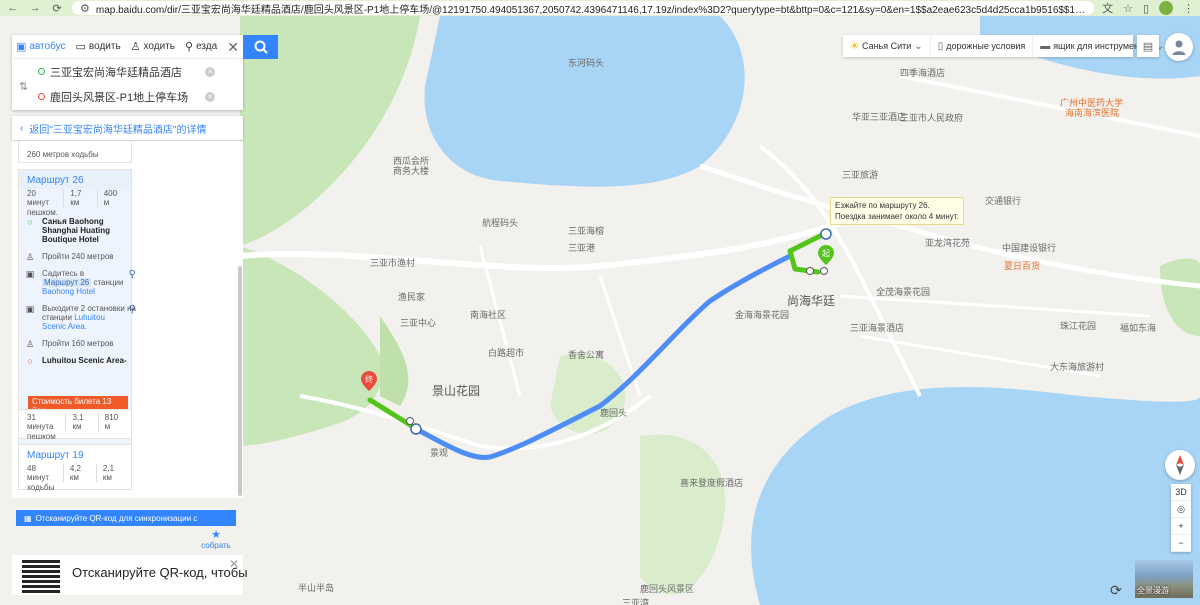 The height and width of the screenshot is (605, 1200). Describe the element at coordinates (35, 8) in the screenshot. I see `forward-arrow-icon: →` at that location.